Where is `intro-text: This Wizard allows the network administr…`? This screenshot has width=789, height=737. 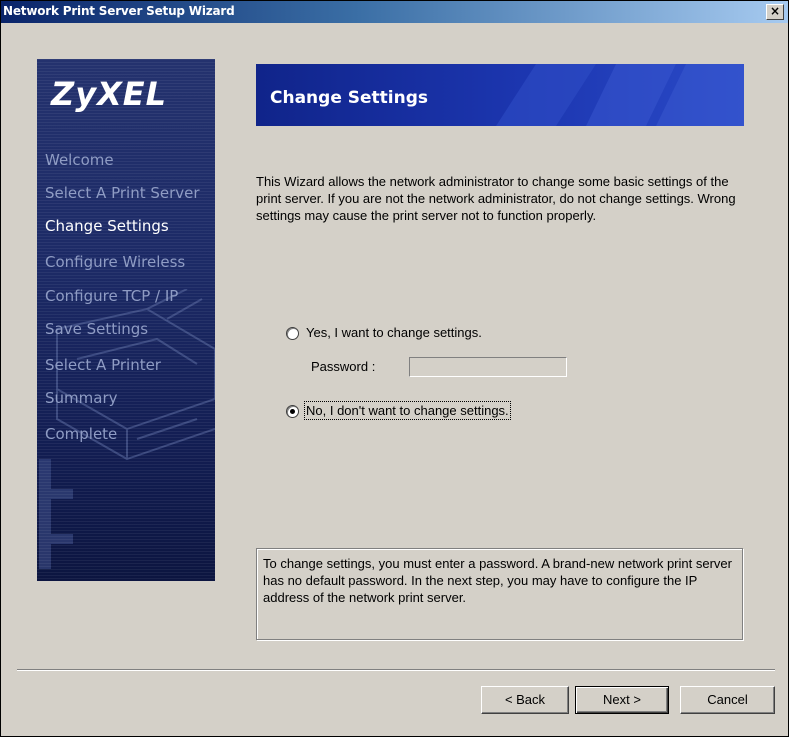
intro-text: This Wizard allows the network administr… is located at coordinates (496, 198).